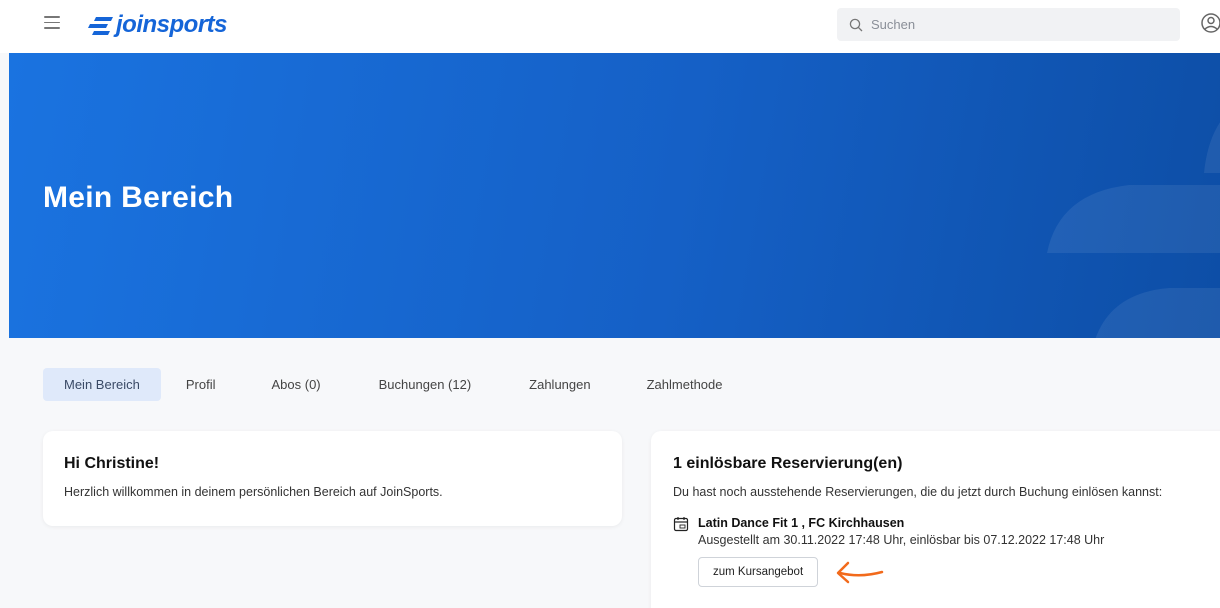  Describe the element at coordinates (856, 24) in the screenshot. I see `search-icon` at that location.